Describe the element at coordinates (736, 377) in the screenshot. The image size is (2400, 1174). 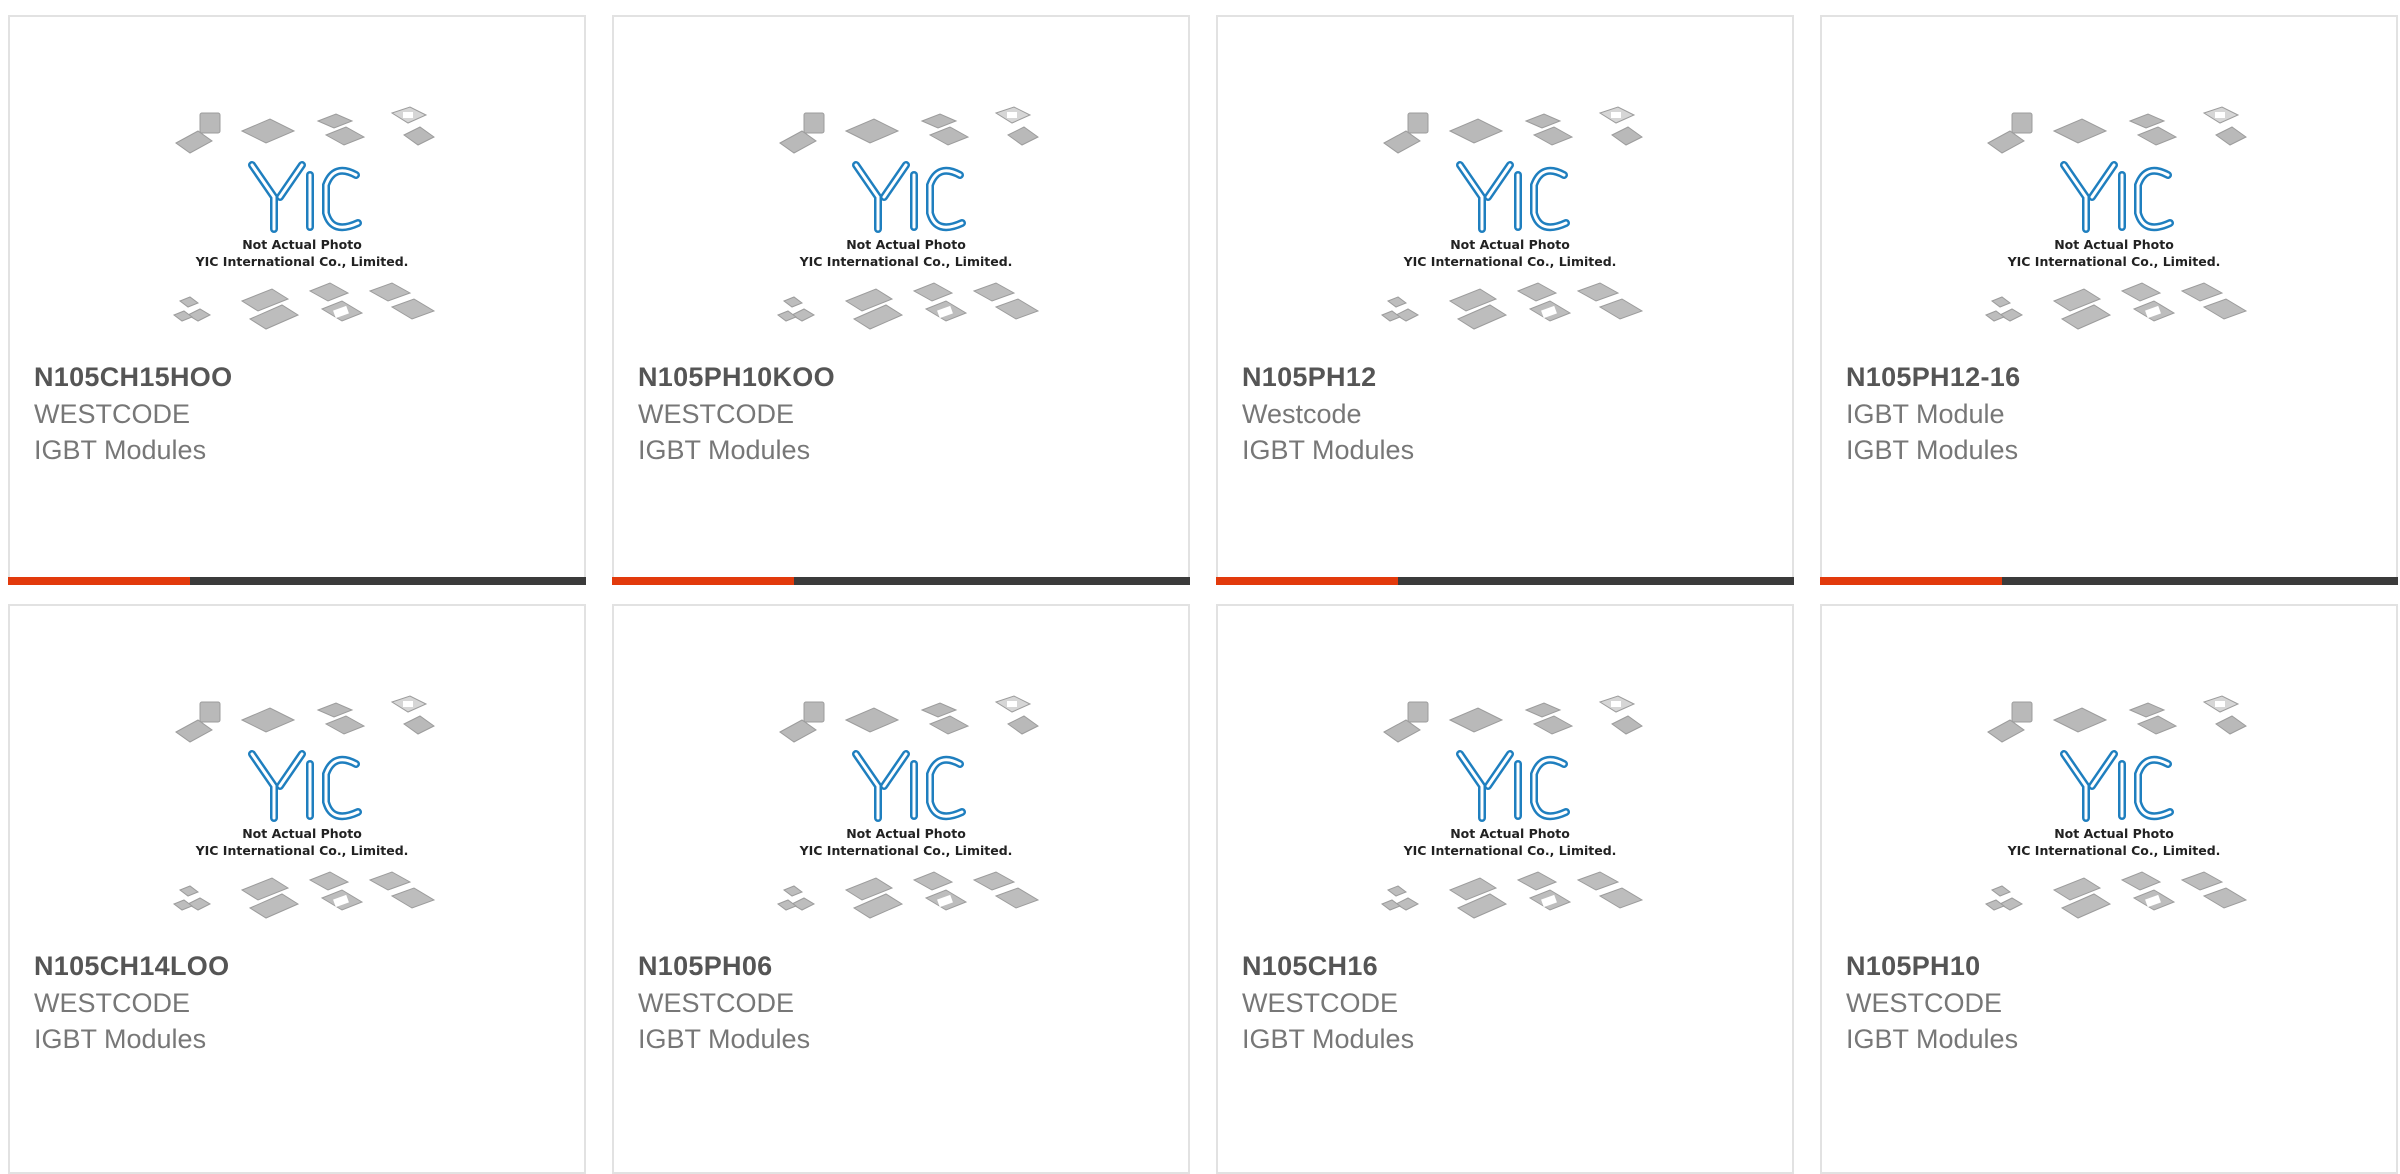
I see `part-number: N105PH10KOO` at that location.